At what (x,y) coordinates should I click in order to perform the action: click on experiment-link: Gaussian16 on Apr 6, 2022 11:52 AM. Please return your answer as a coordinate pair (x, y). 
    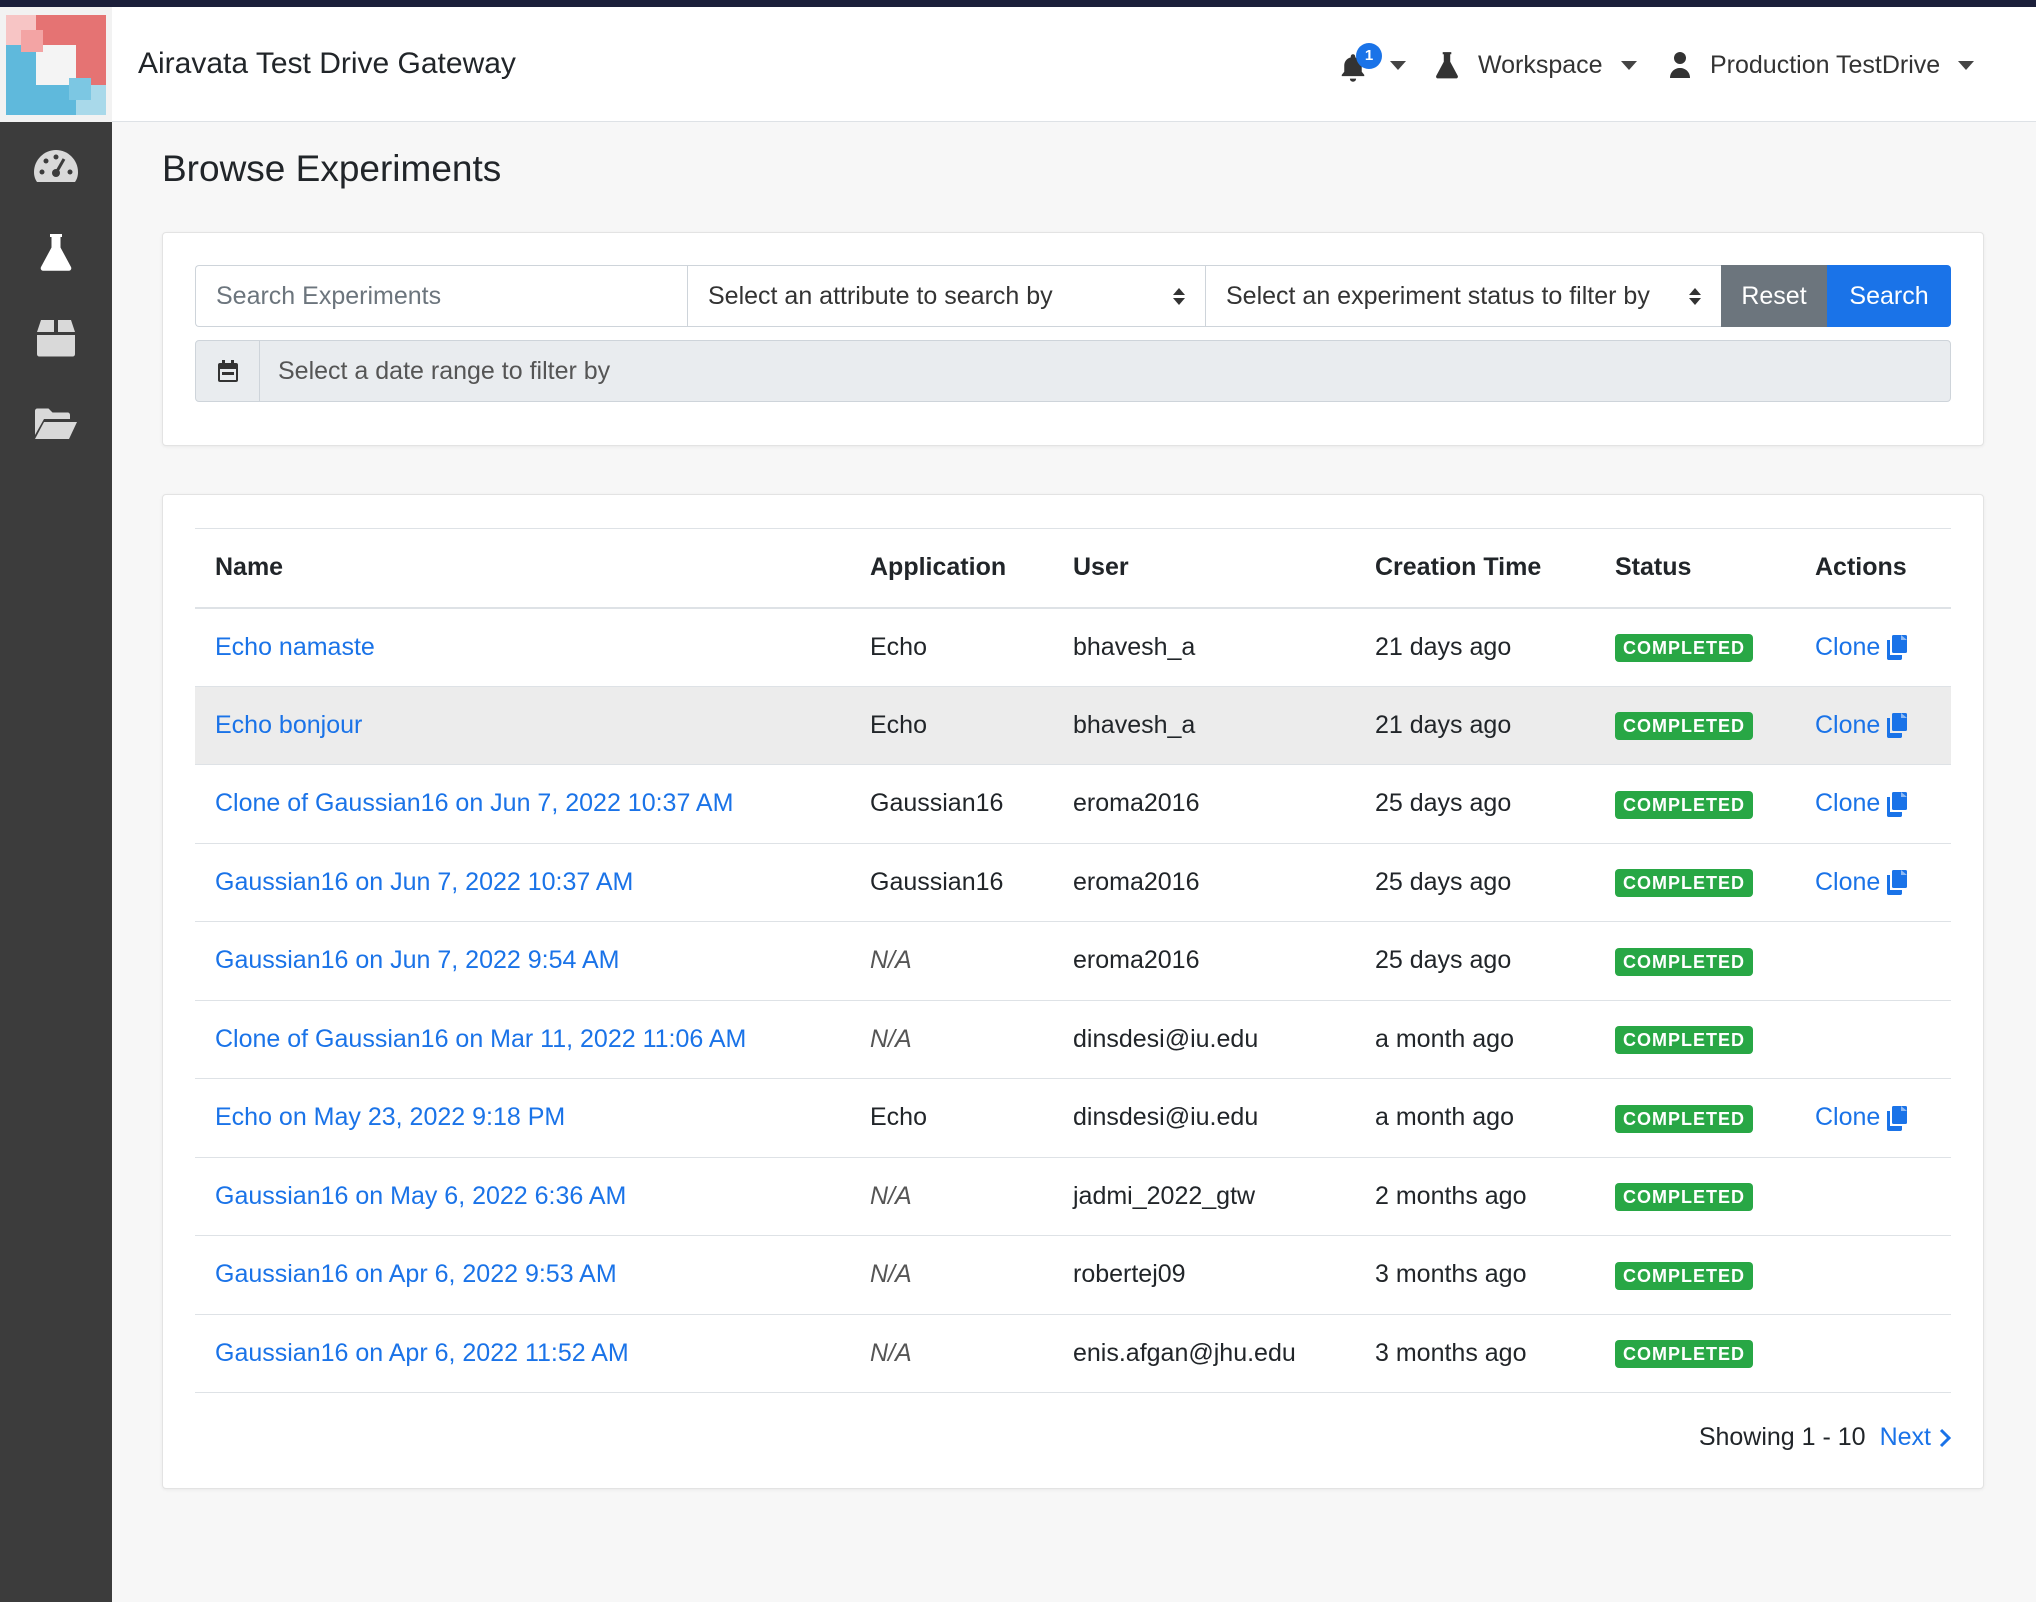
    Looking at the image, I should click on (422, 1353).